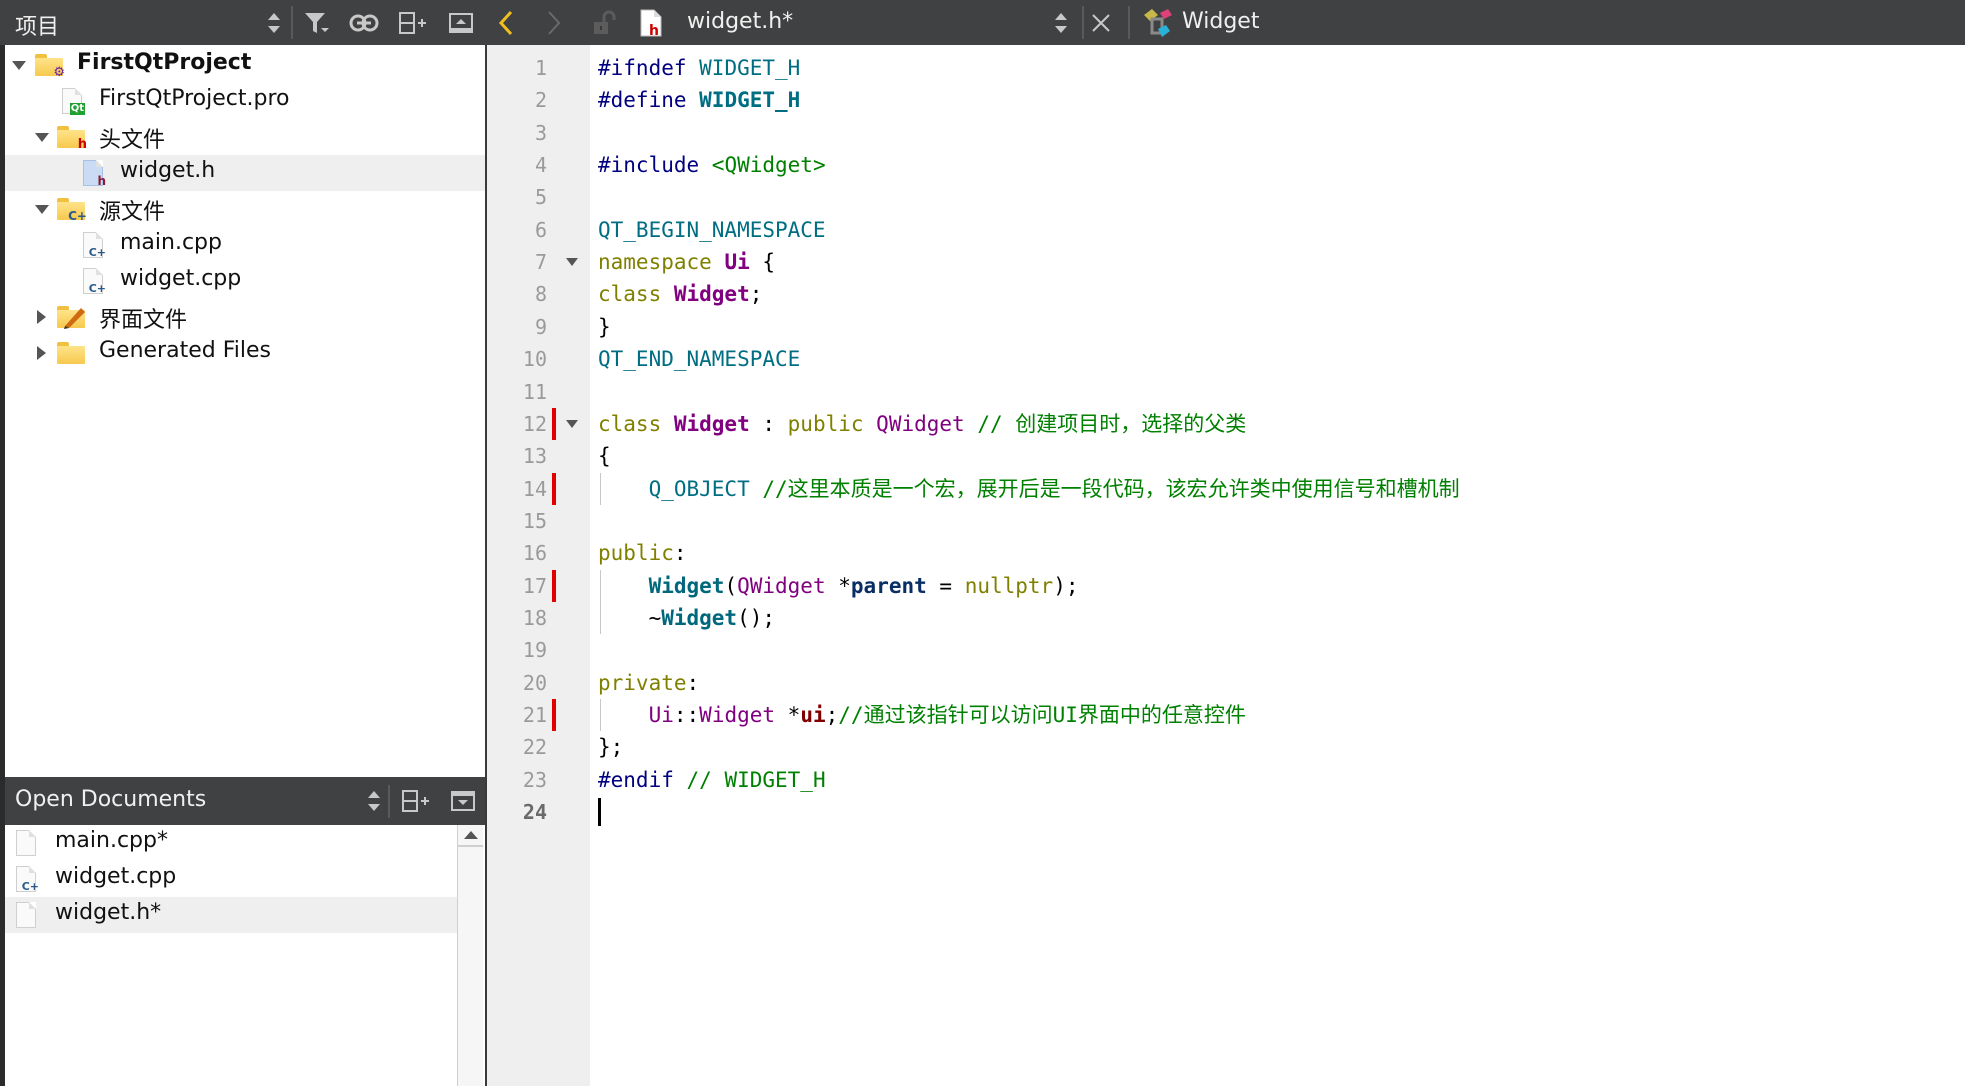 The height and width of the screenshot is (1086, 1965). I want to click on code-line: };, so click(610, 747).